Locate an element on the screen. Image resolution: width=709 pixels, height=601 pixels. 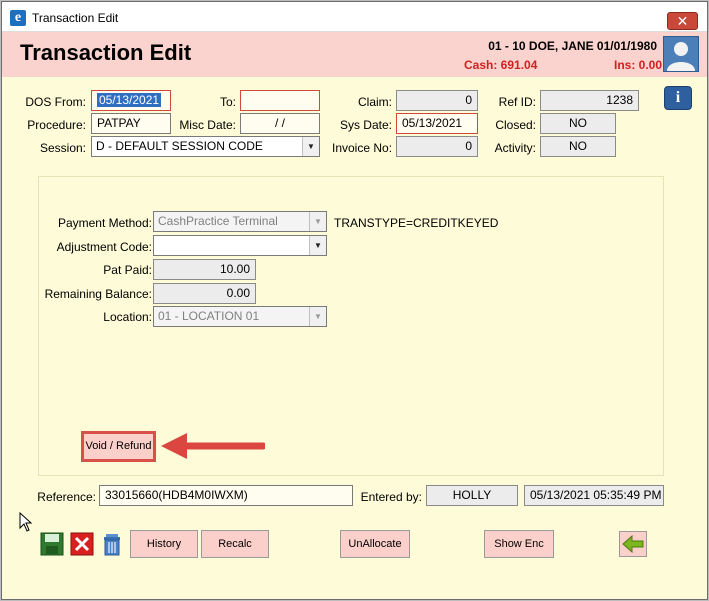
to-label: To: is located at coordinates (227, 102).